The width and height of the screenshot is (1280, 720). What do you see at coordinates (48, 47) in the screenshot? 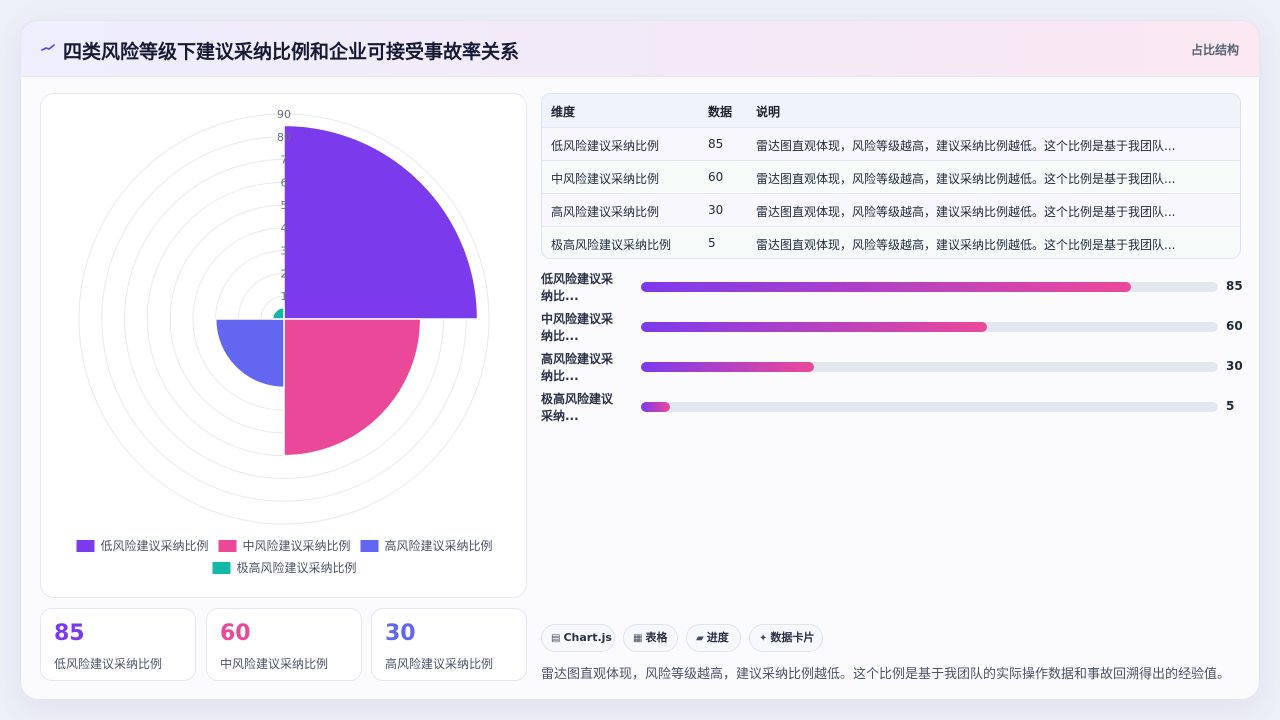
I see `pulse-icon` at bounding box center [48, 47].